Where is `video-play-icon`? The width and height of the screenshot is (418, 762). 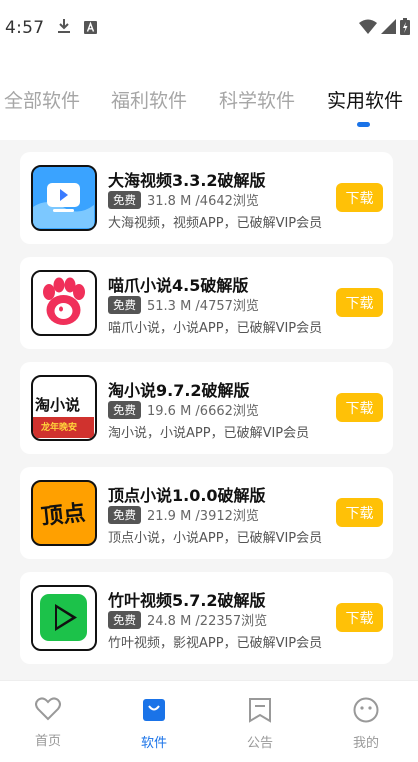 video-play-icon is located at coordinates (64, 198).